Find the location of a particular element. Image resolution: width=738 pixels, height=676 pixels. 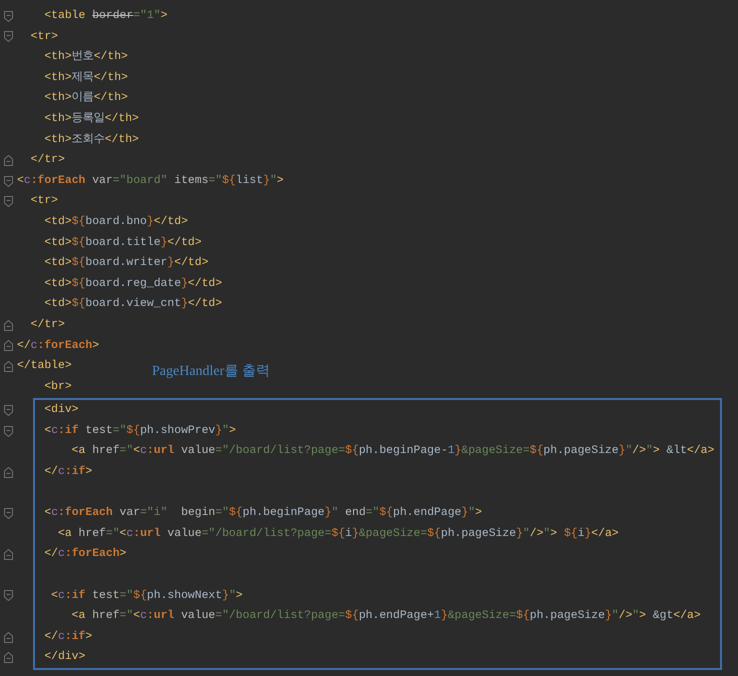

code-line: <td>${board.bno}</td> is located at coordinates (115, 222).